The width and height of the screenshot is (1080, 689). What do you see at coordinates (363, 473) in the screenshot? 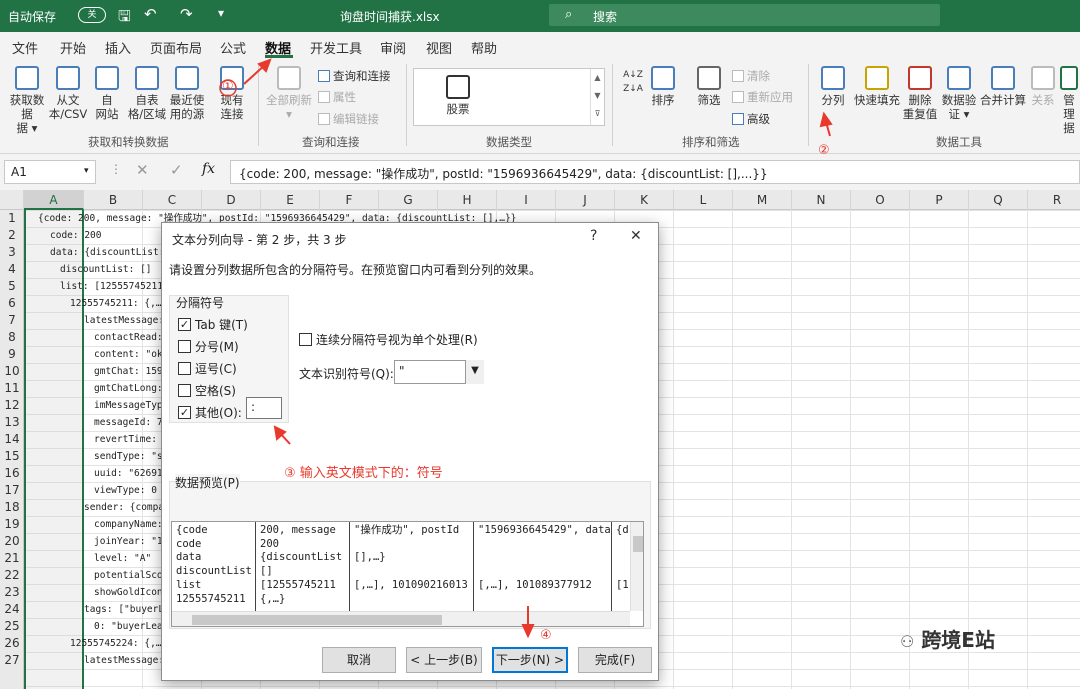
I see `annotation-3: ③ 输入英文模式下的：符号` at bounding box center [363, 473].